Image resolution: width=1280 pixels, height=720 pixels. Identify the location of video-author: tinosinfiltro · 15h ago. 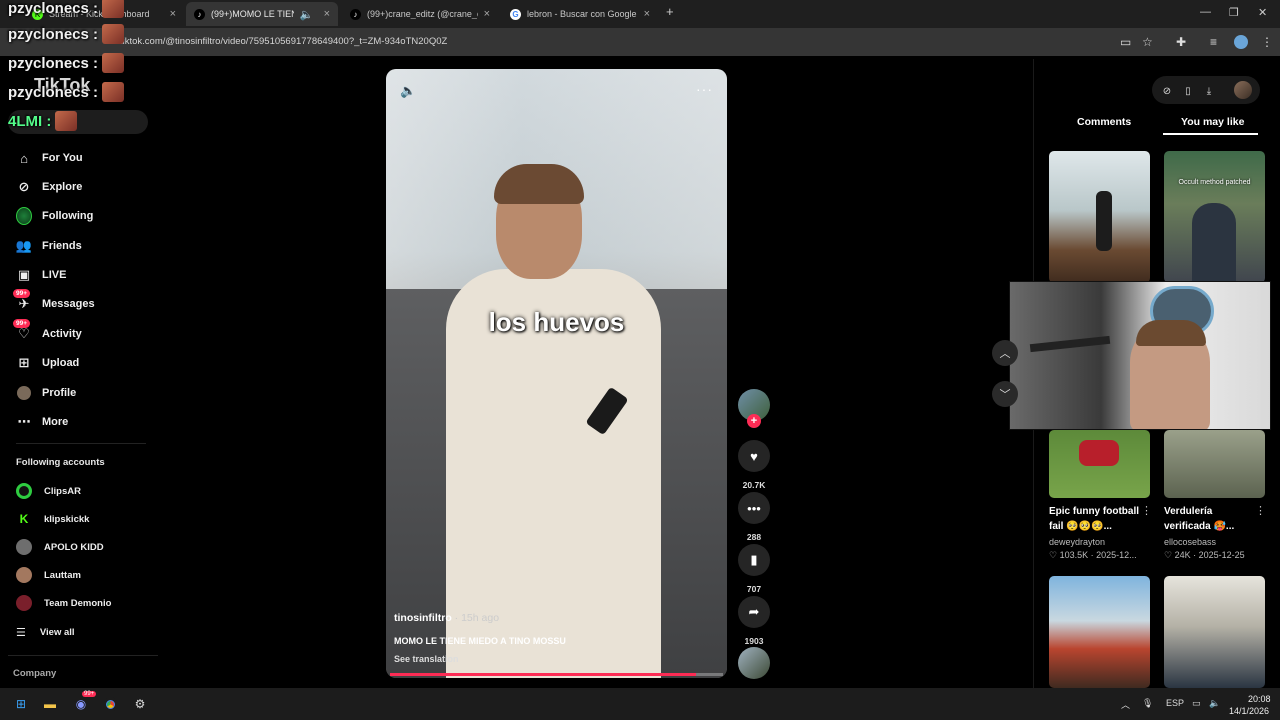
(446, 618).